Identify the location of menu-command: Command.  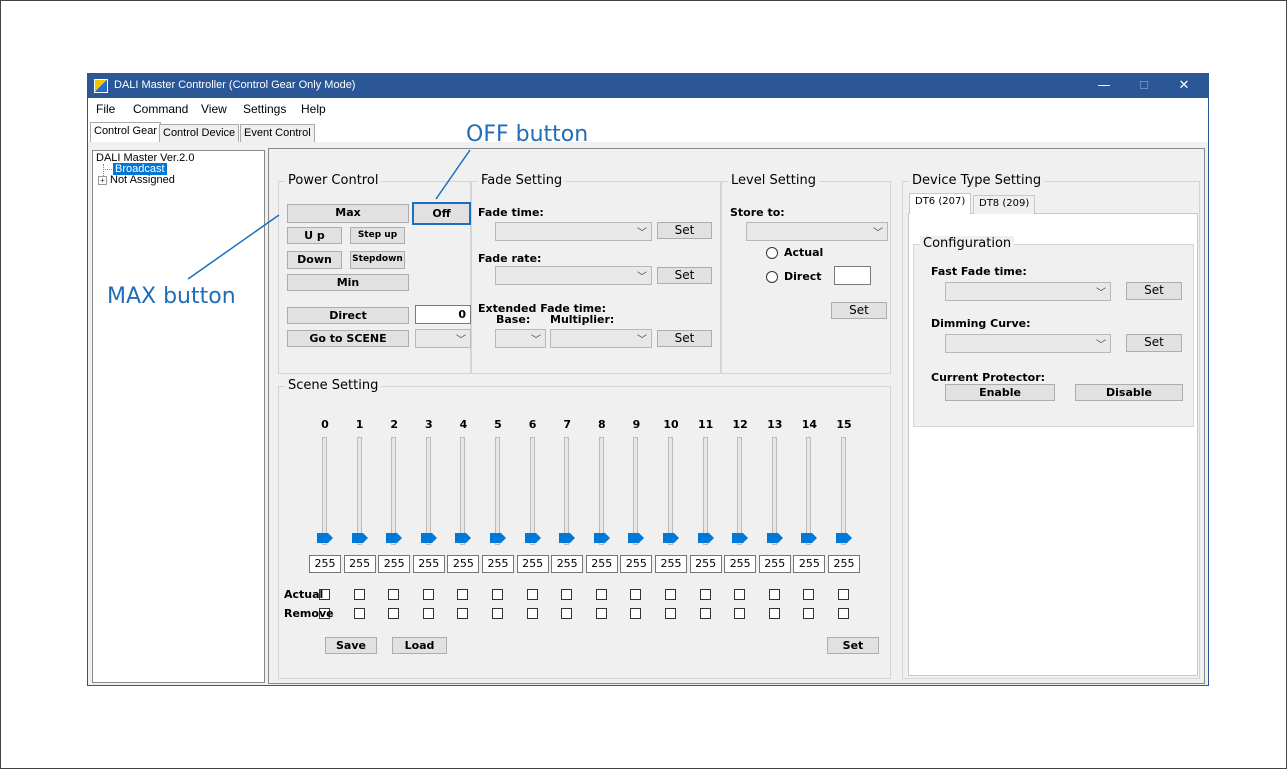
(160, 109).